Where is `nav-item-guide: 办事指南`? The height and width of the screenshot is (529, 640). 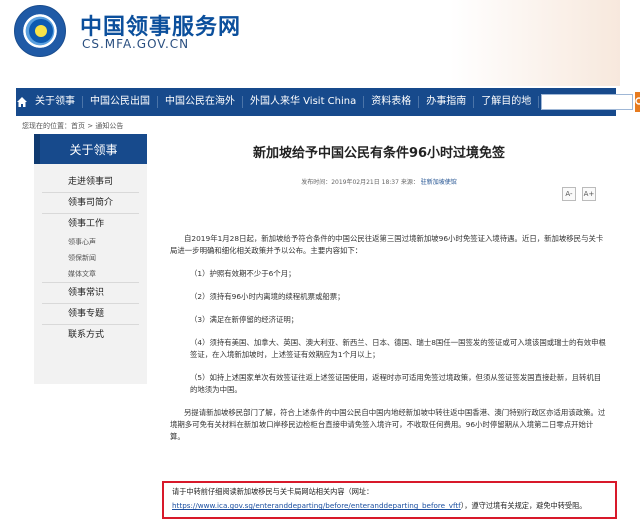 nav-item-guide: 办事指南 is located at coordinates (447, 102).